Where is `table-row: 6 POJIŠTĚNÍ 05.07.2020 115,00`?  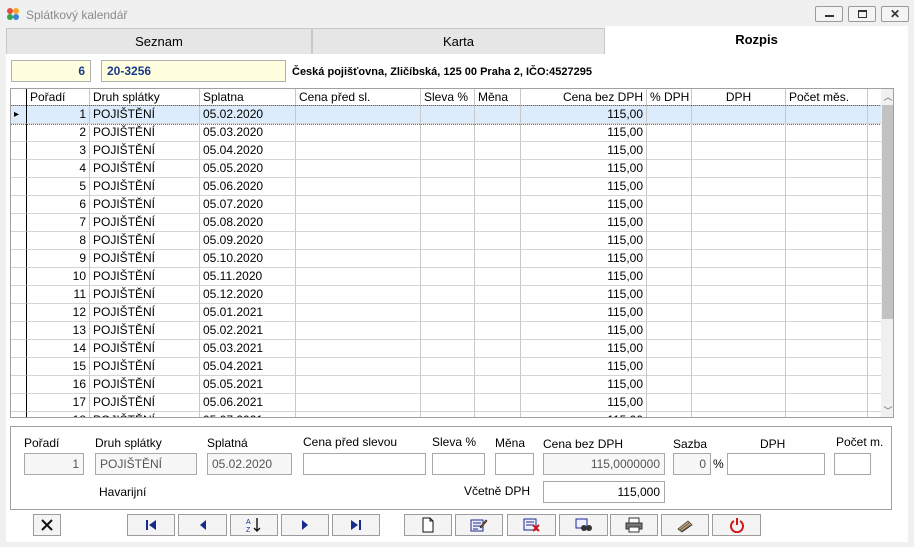 table-row: 6 POJIŠTĚNÍ 05.07.2020 115,00 is located at coordinates (446, 205).